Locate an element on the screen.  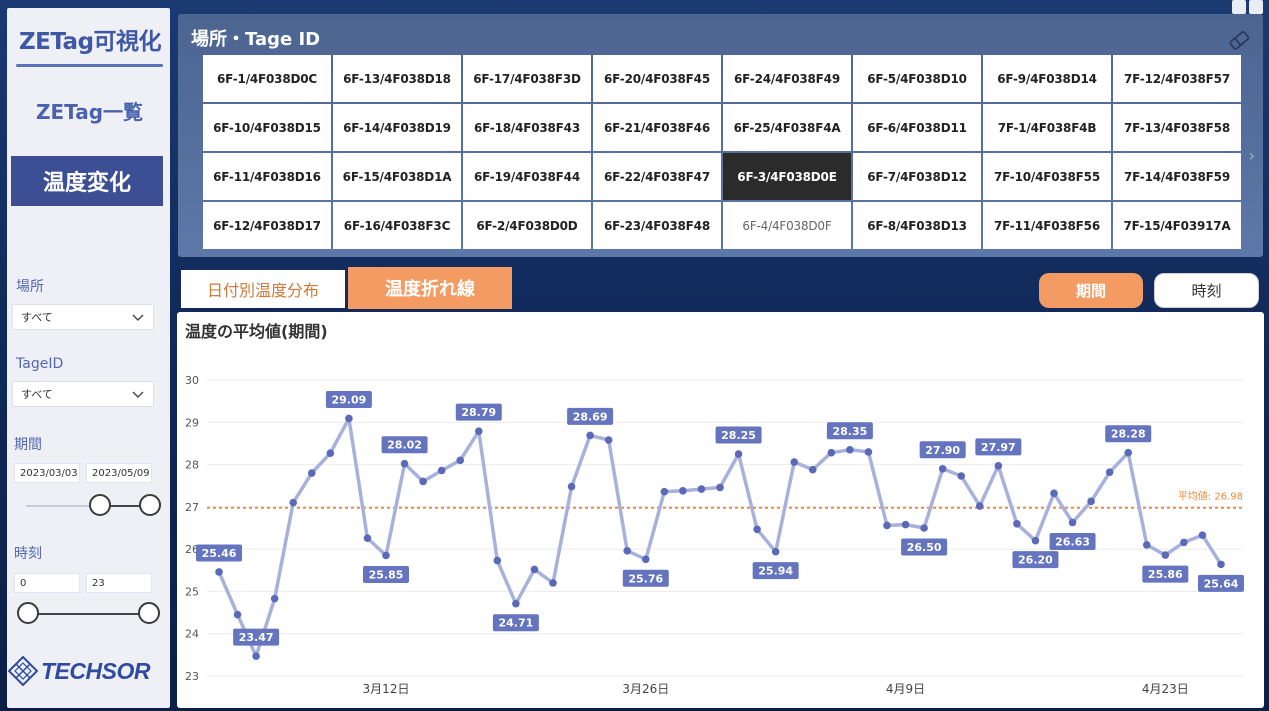
time-end-input: 23 is located at coordinates (119, 583).